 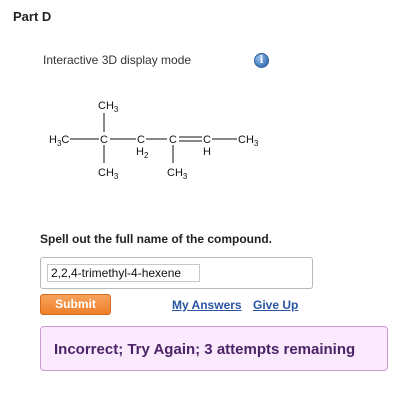 I want to click on atom-h3c: H3C, so click(x=59, y=141).